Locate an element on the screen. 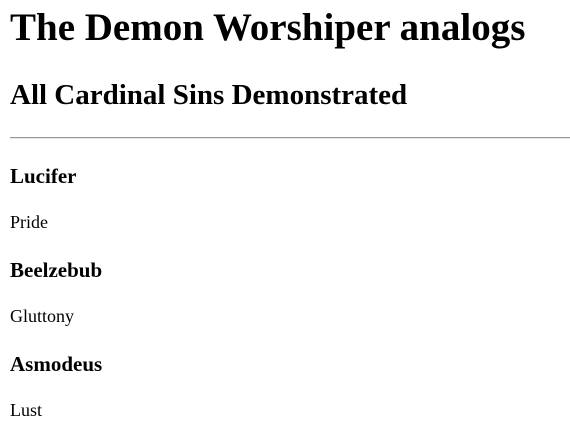  entry-name: Beelzebub is located at coordinates (56, 270).